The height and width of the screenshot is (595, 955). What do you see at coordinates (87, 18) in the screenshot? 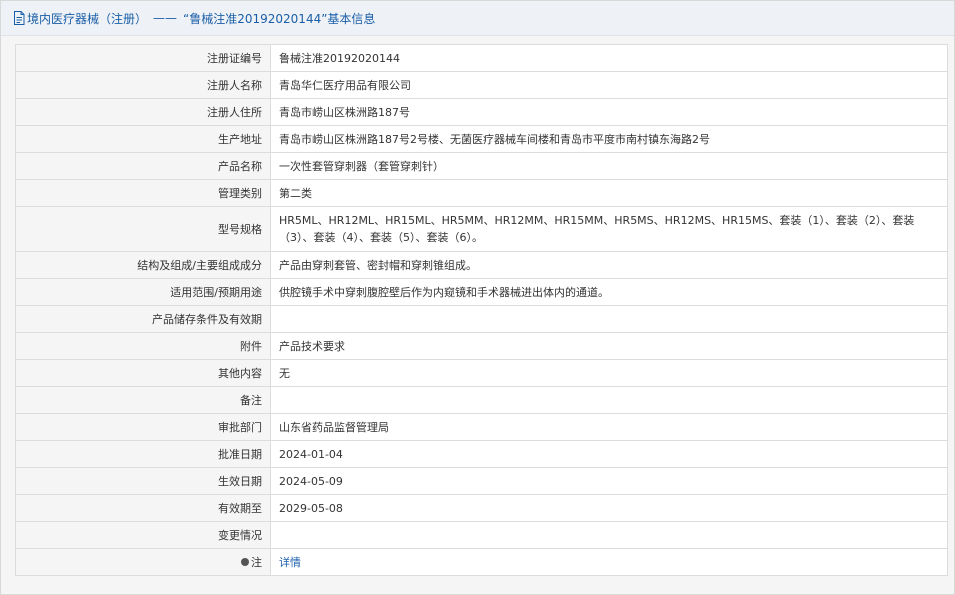
I see `header-title-prefix: 境内医疗器械（注册）` at bounding box center [87, 18].